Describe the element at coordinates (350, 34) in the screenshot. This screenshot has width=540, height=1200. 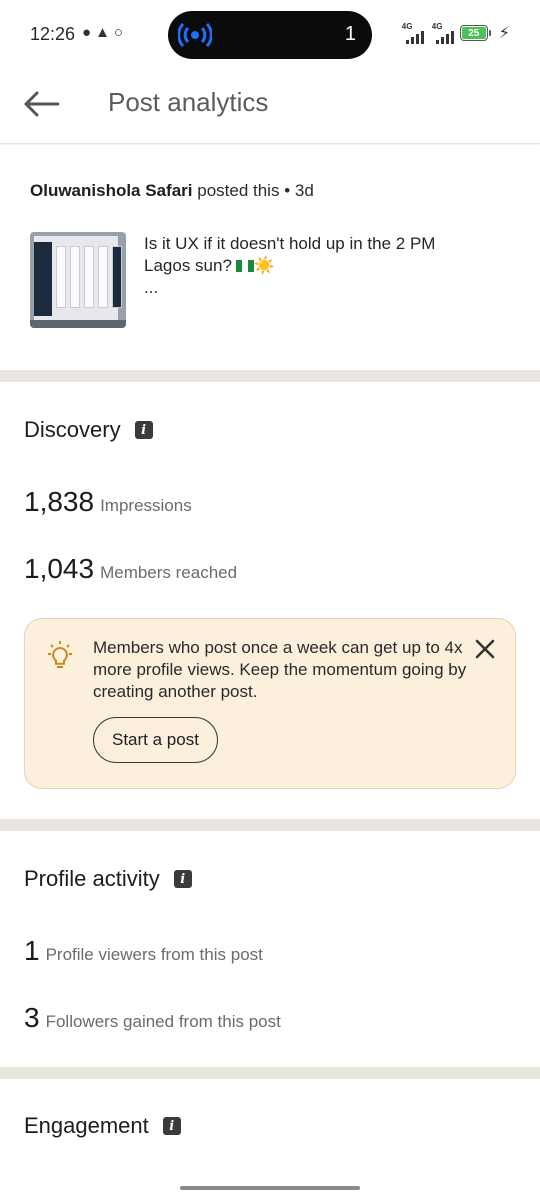
I see `island-count: 1` at that location.